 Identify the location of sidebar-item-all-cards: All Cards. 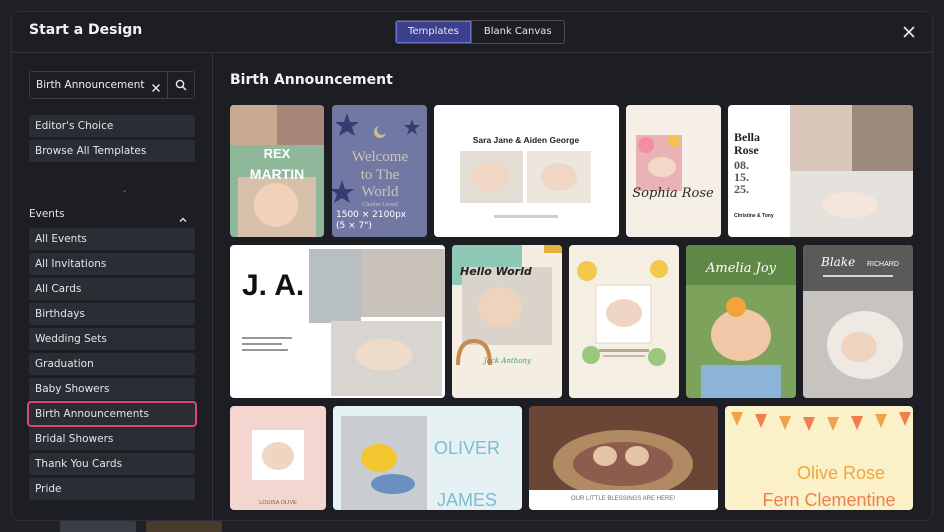
(112, 289).